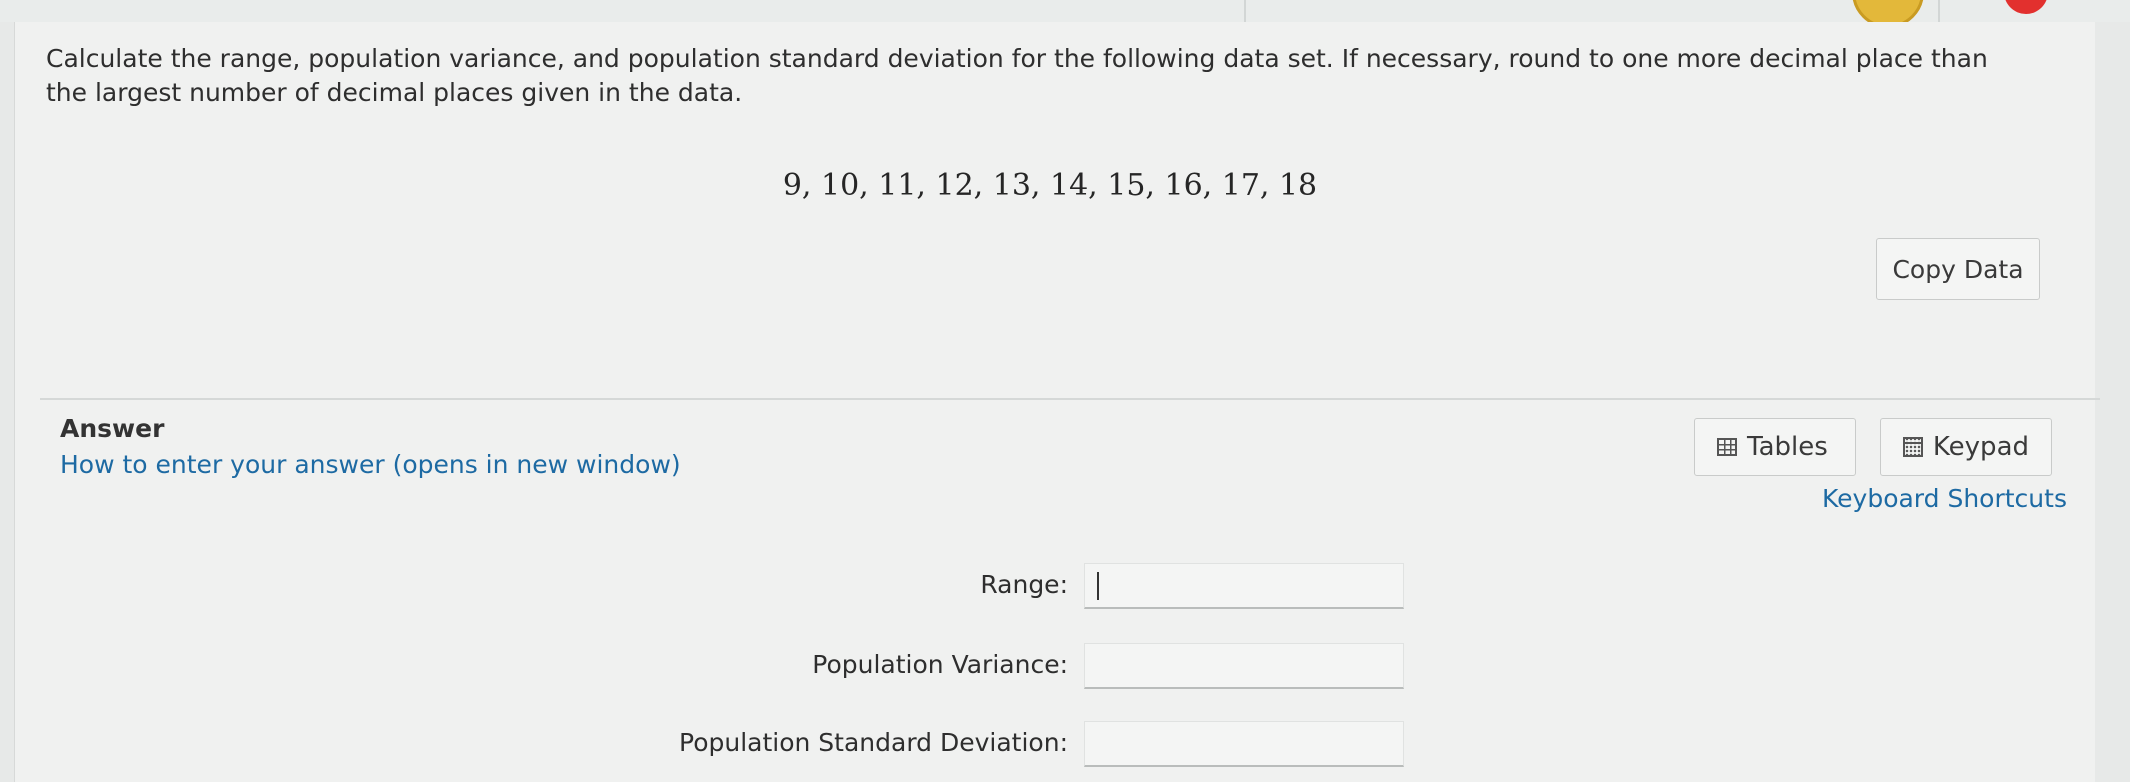 The width and height of the screenshot is (2130, 782). I want to click on answer-heading: Answer, so click(112, 428).